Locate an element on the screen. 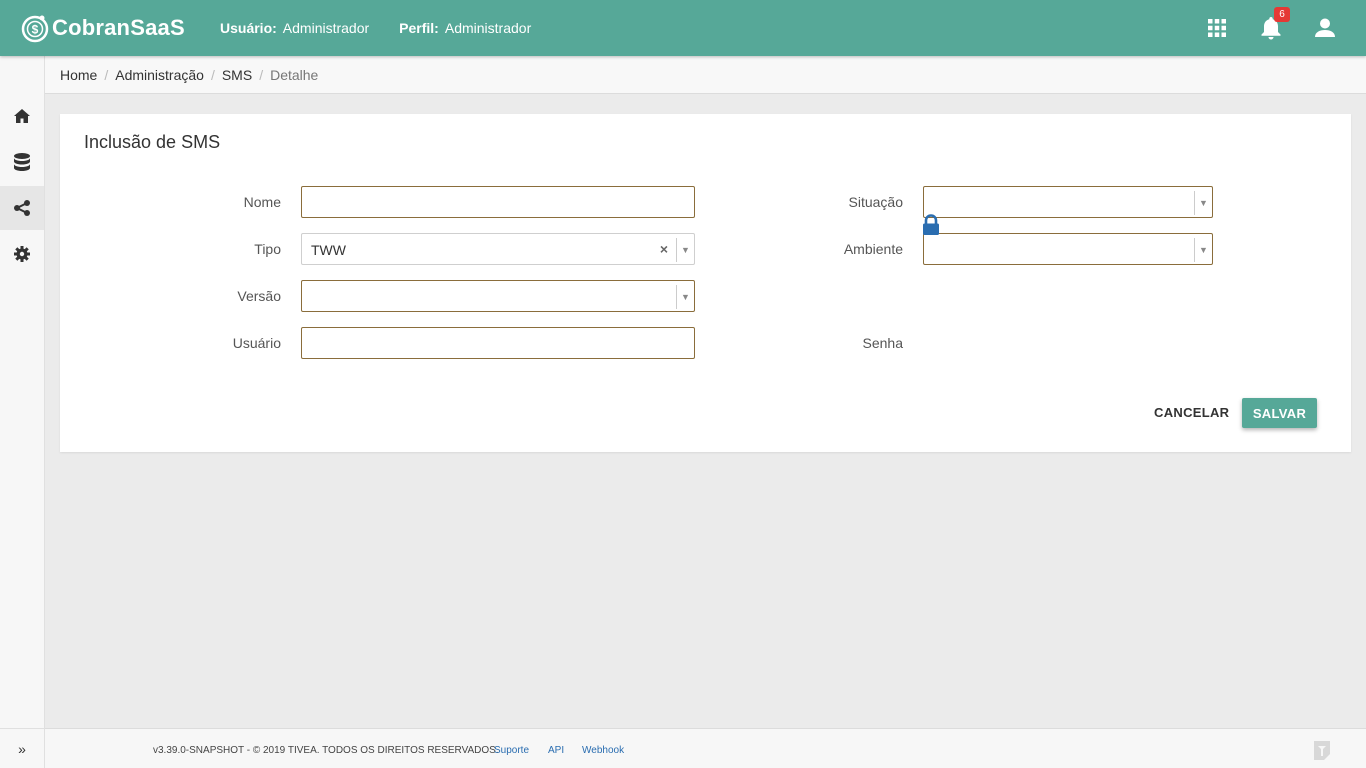  logo-coin-icon: $ is located at coordinates (35, 29).